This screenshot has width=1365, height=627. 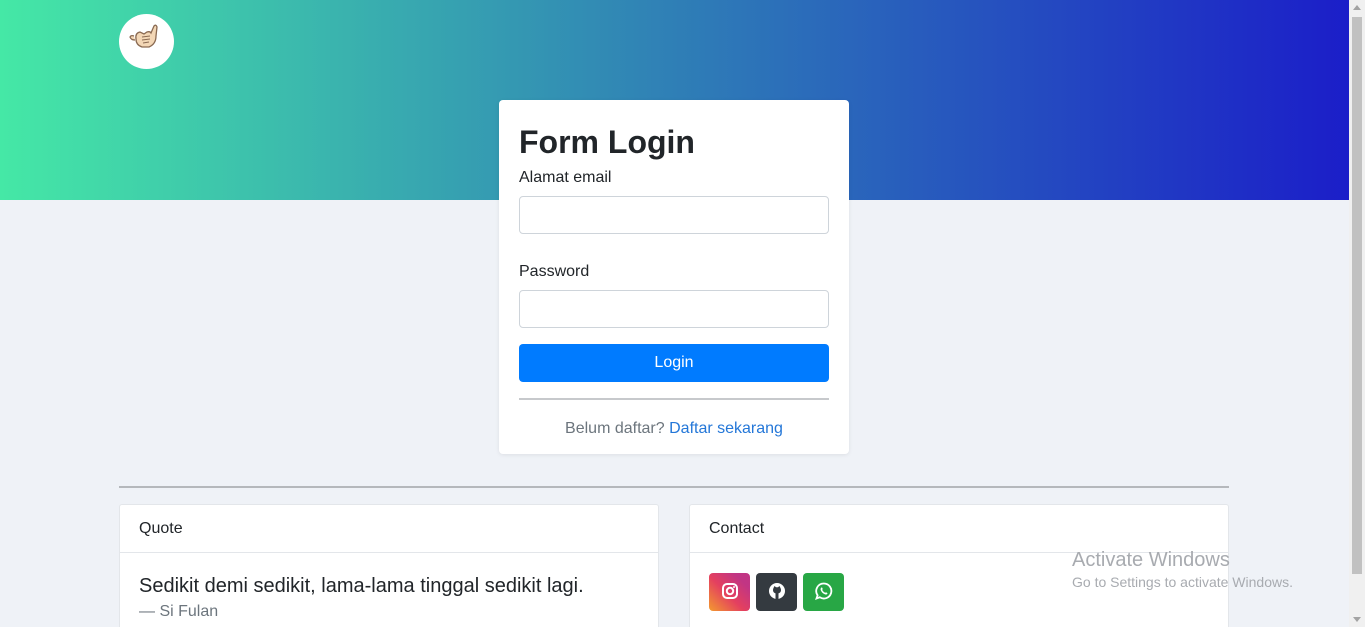 What do you see at coordinates (389, 529) in the screenshot?
I see `quote-header: Quote` at bounding box center [389, 529].